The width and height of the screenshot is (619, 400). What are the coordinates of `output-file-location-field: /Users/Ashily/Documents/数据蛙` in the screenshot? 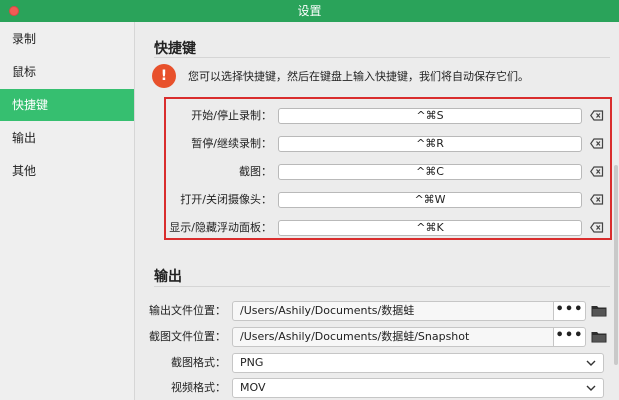 It's located at (393, 311).